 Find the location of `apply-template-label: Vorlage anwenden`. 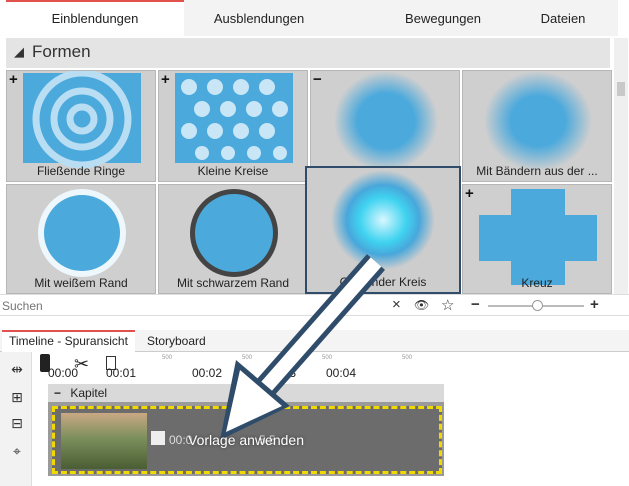

apply-template-label: Vorlage anwenden is located at coordinates (246, 440).